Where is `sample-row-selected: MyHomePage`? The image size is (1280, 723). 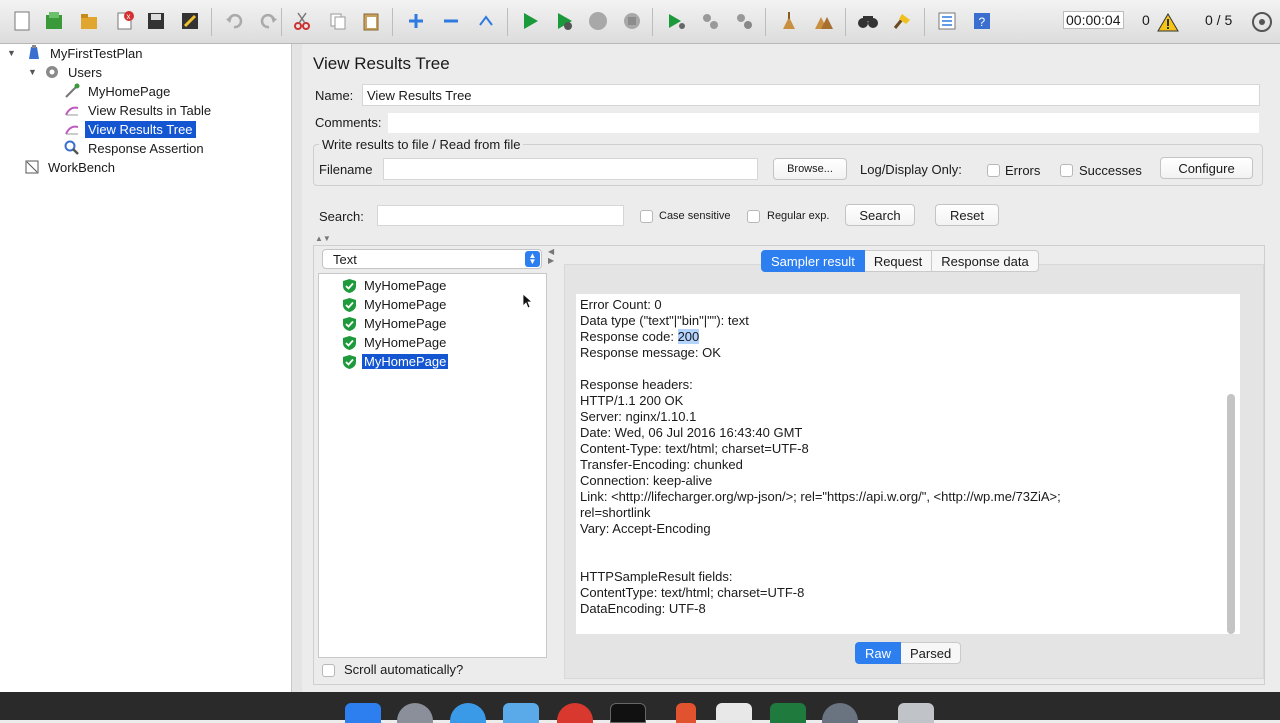
sample-row-selected: MyHomePage is located at coordinates (396, 361).